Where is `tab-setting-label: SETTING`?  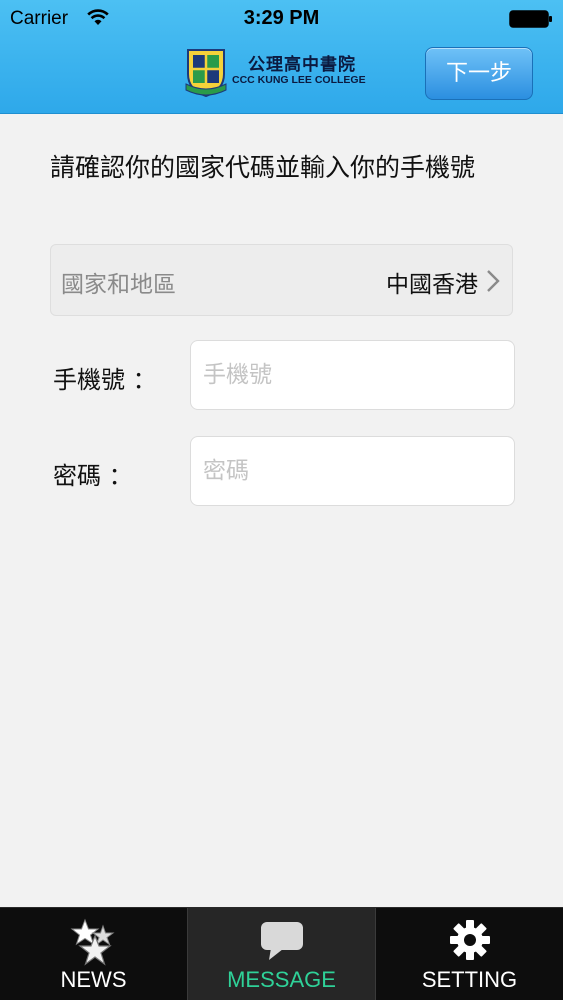
tab-setting-label: SETTING is located at coordinates (469, 979).